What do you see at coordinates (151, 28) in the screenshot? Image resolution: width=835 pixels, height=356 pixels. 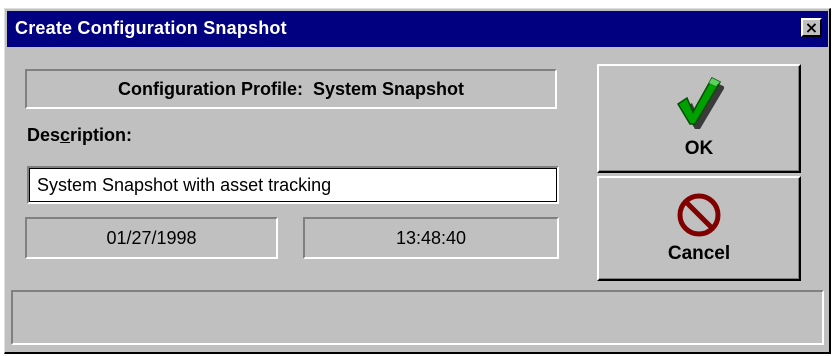 I see `window-title: Create Configuration Snapshot` at bounding box center [151, 28].